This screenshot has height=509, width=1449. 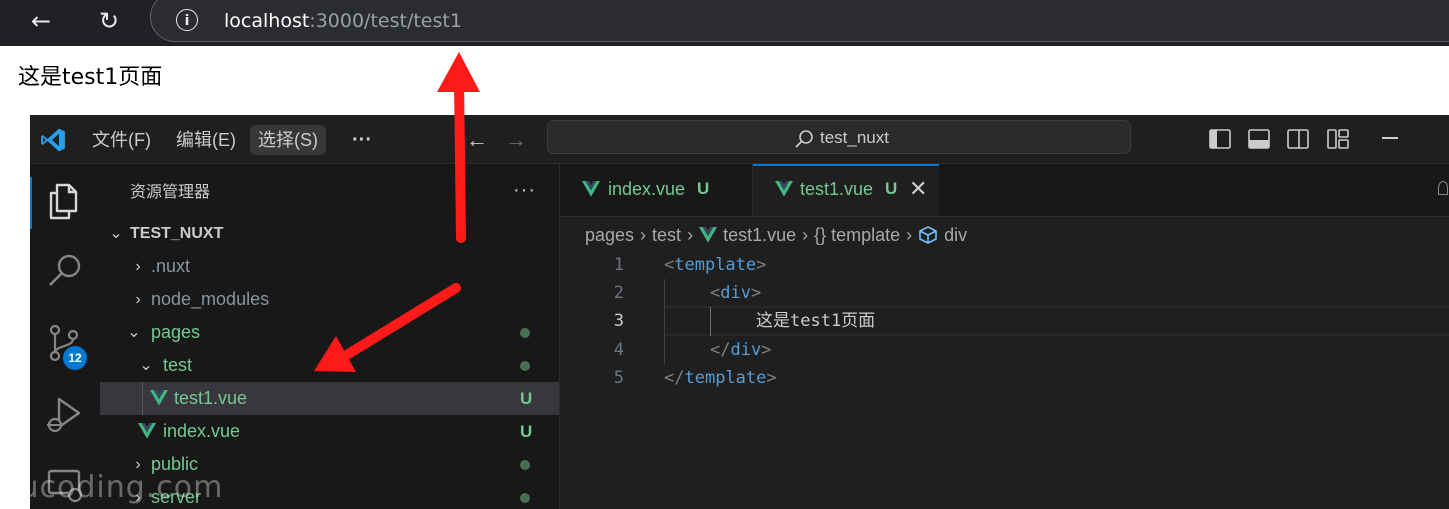 What do you see at coordinates (121, 140) in the screenshot?
I see `menu-file: 文件(F)` at bounding box center [121, 140].